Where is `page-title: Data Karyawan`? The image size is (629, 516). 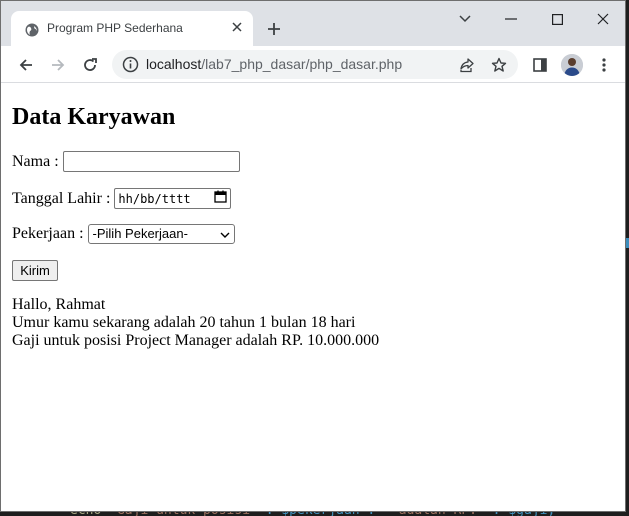 page-title: Data Karyawan is located at coordinates (94, 117).